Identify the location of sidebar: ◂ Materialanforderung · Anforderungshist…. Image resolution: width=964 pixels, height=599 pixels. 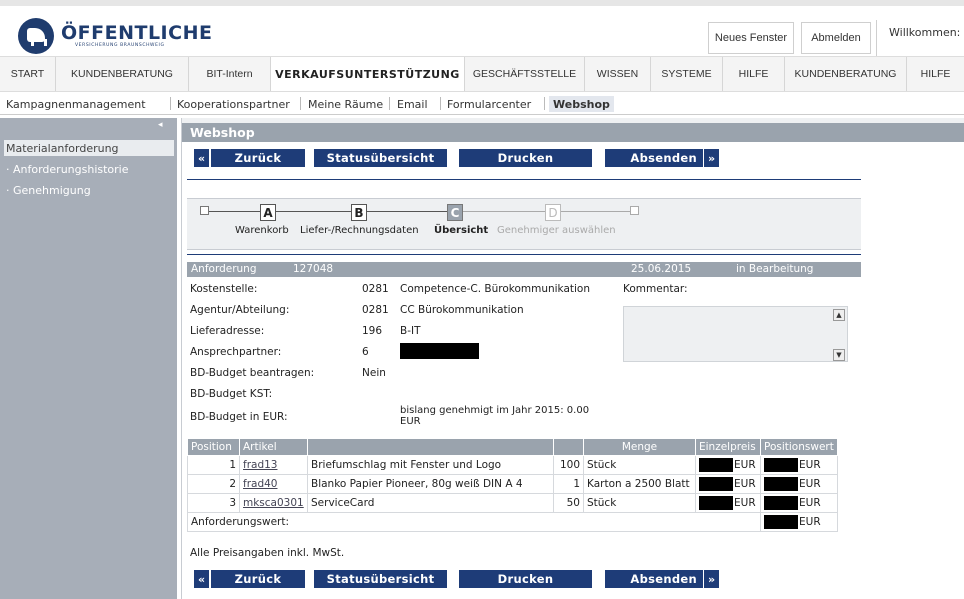
(88, 358).